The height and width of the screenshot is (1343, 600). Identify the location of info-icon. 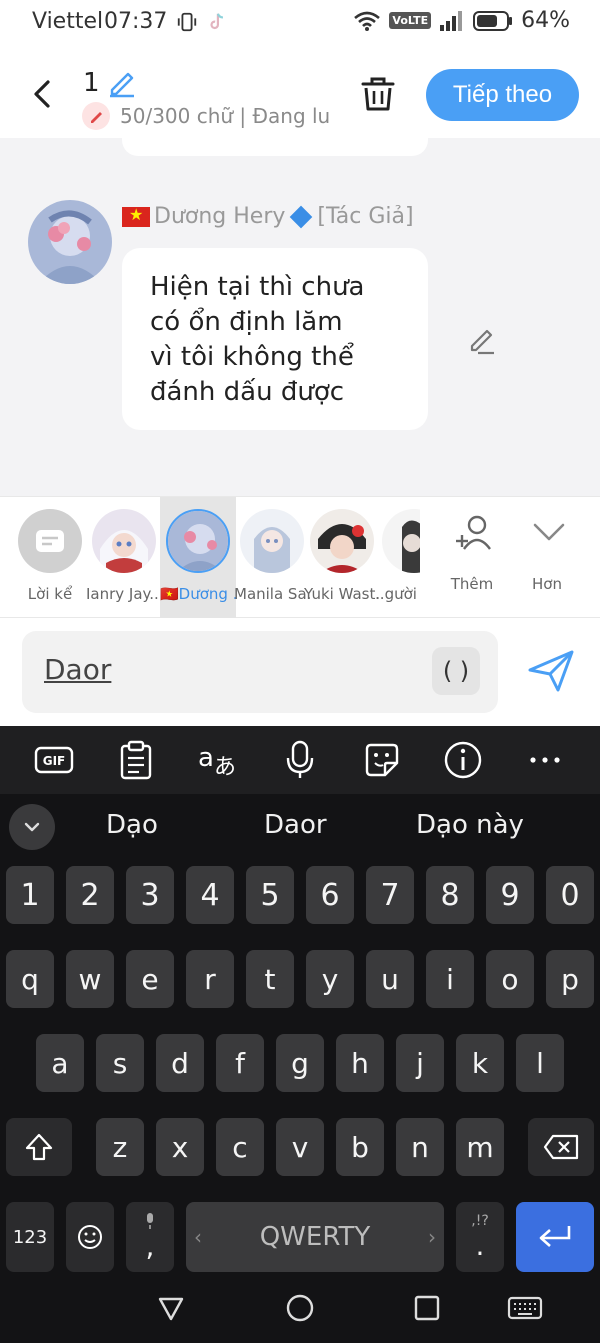
(463, 760).